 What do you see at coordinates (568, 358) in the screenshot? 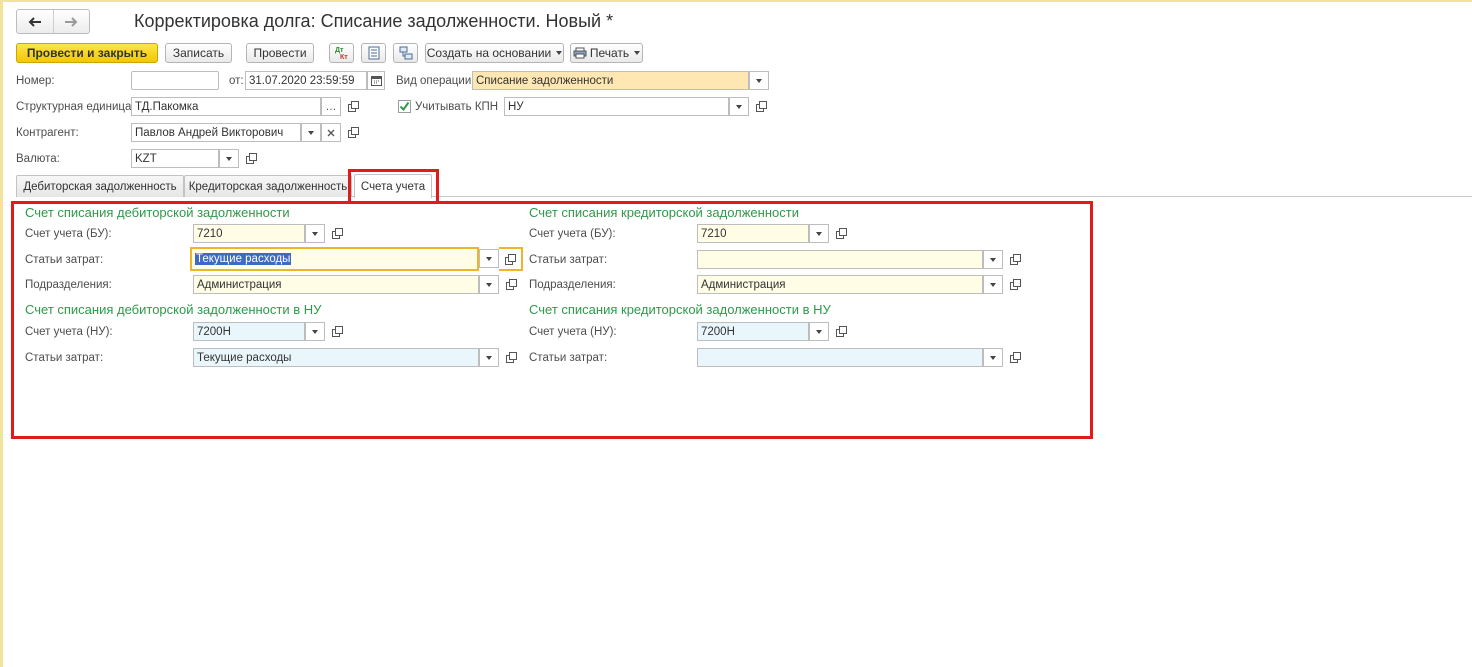
I see `right-tax-expense-label: Статьи затрат:` at bounding box center [568, 358].